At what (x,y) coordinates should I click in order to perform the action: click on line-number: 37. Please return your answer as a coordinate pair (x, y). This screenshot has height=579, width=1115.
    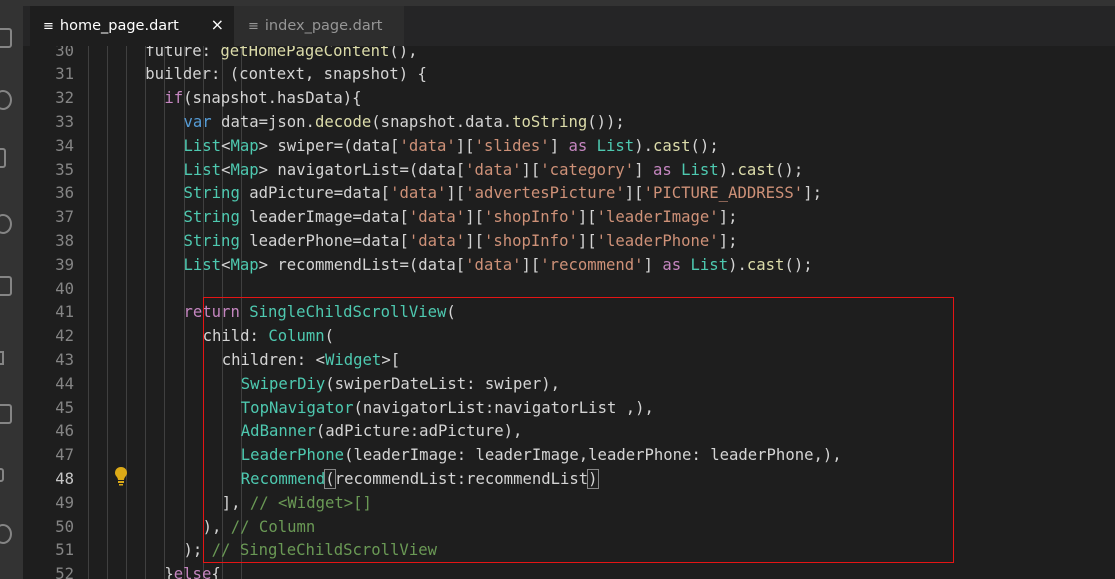
    Looking at the image, I should click on (64, 217).